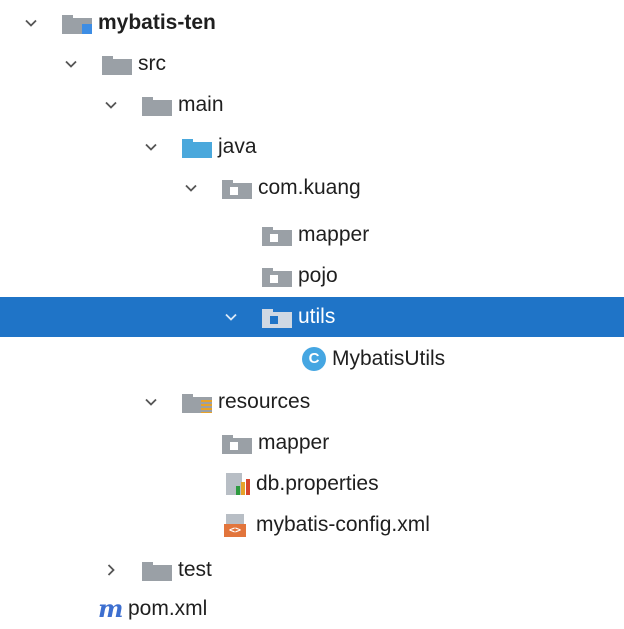 This screenshot has width=624, height=629. I want to click on tree-item-utils: utils, so click(312, 317).